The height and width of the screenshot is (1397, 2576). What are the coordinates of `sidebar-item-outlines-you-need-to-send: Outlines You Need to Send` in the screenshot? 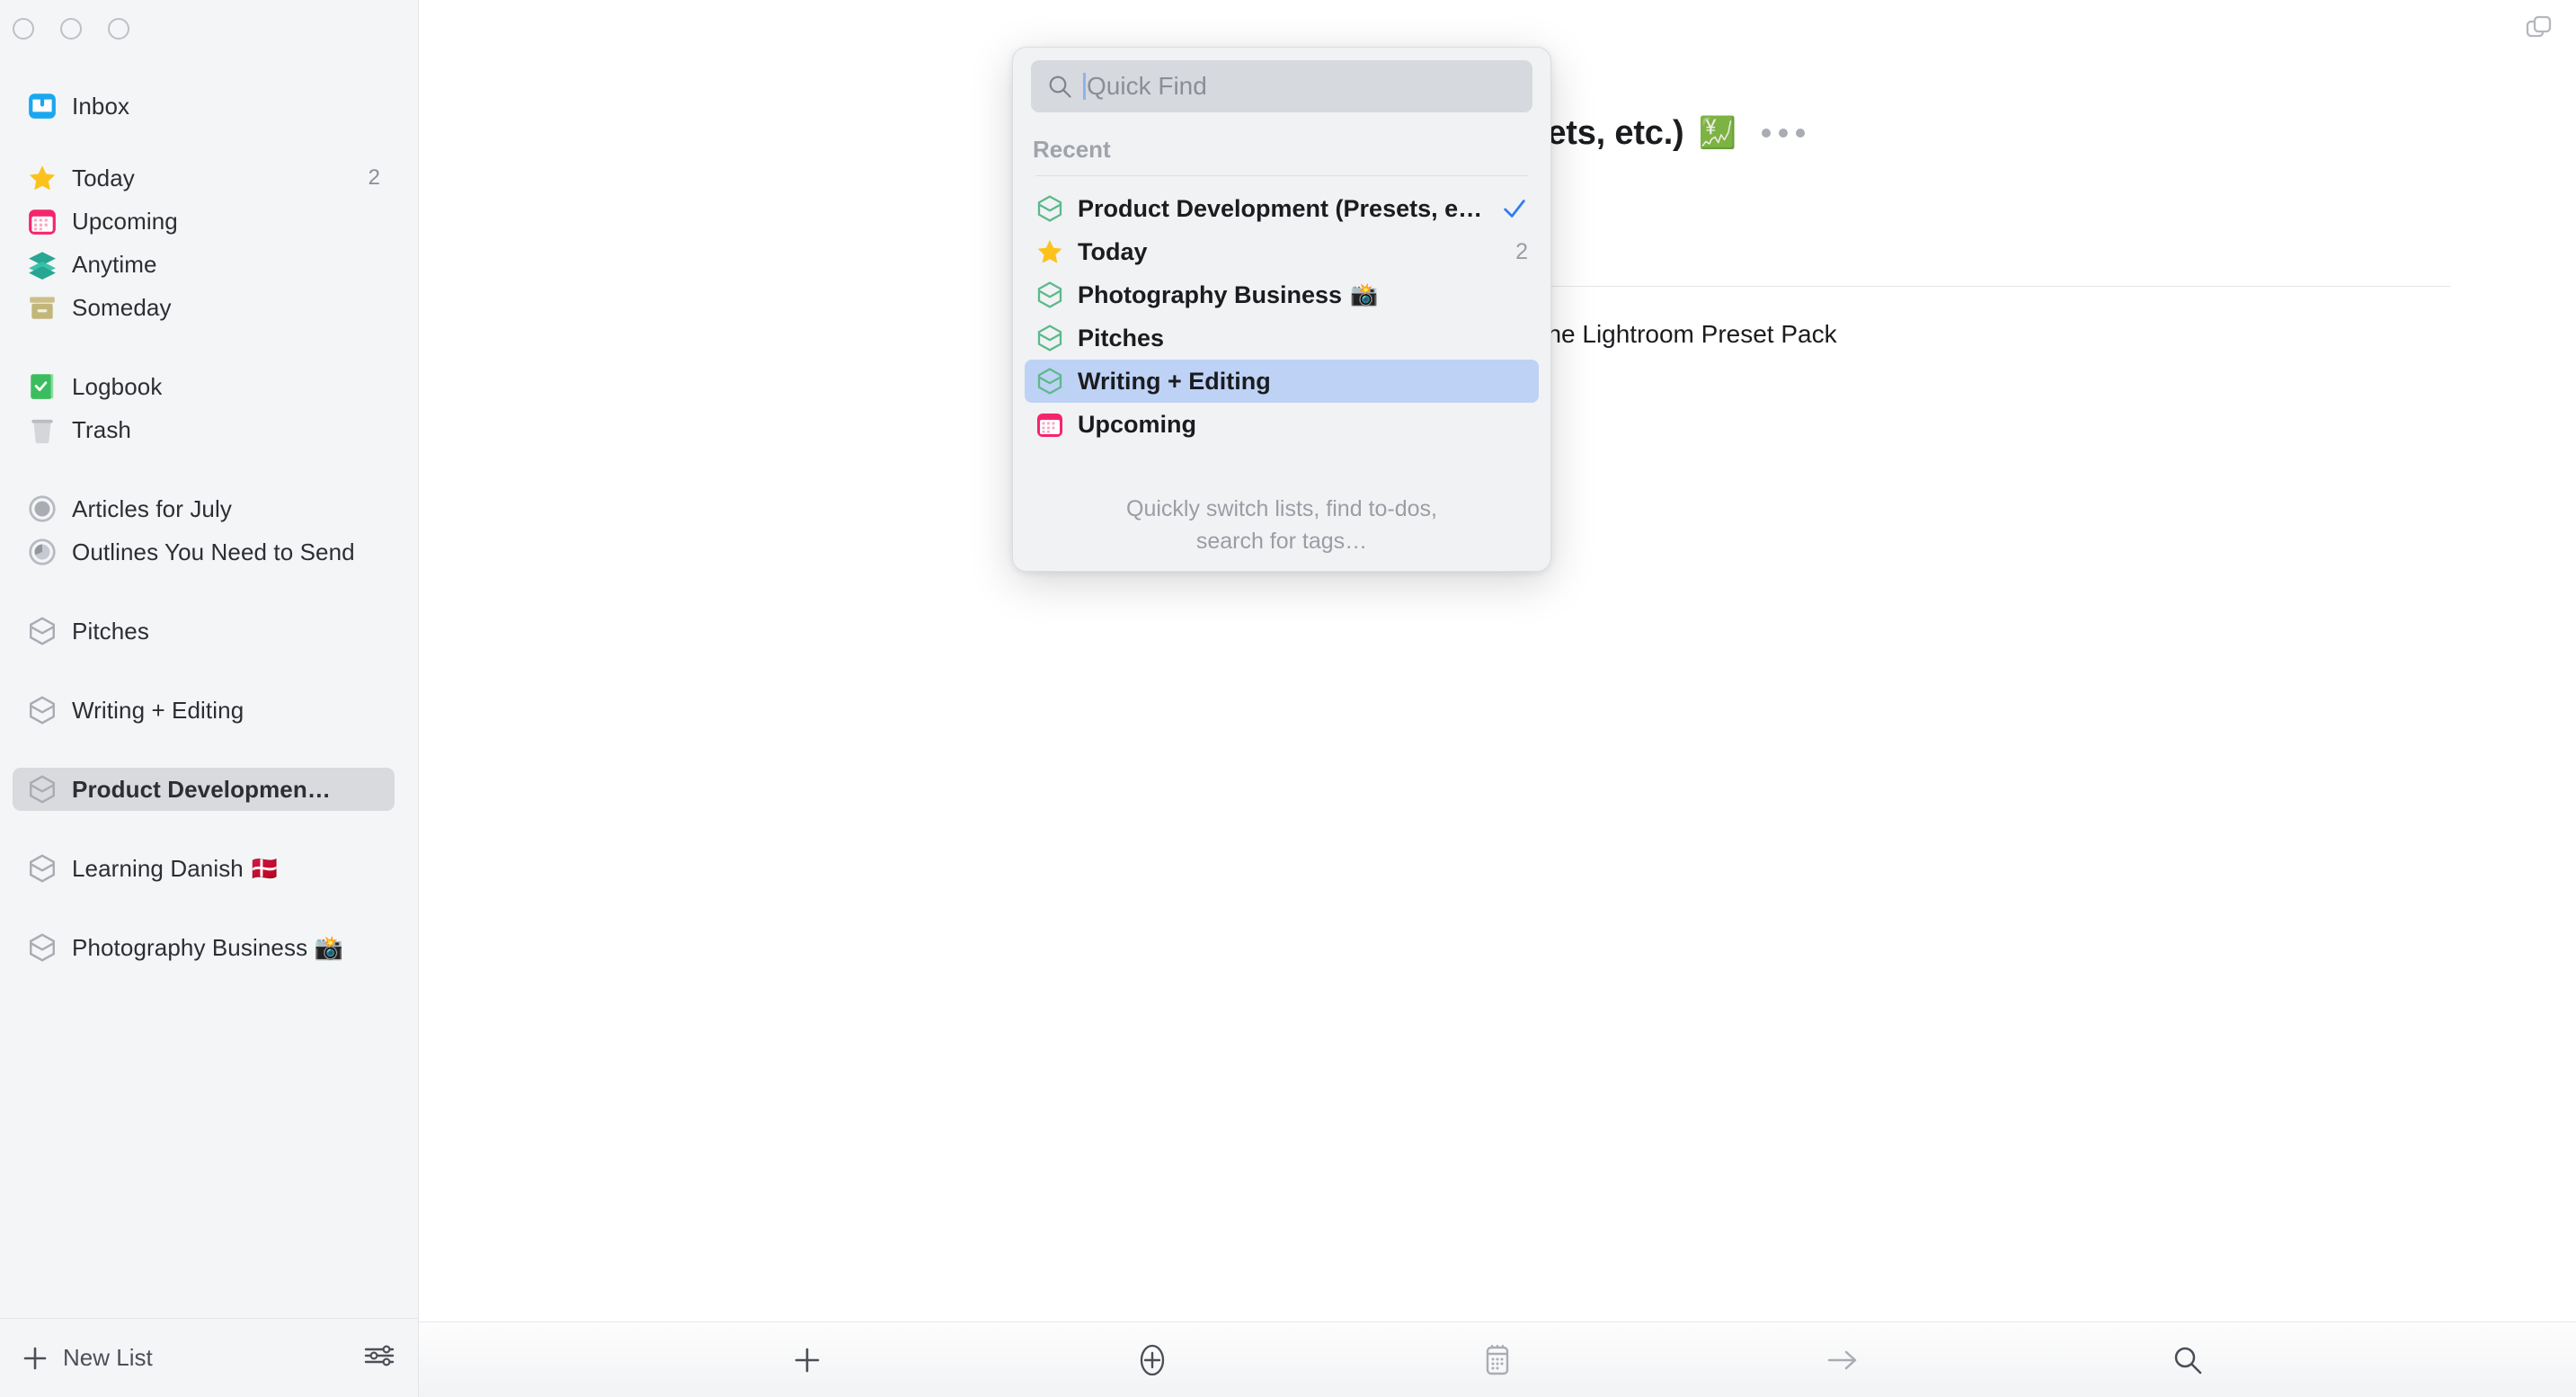 It's located at (204, 552).